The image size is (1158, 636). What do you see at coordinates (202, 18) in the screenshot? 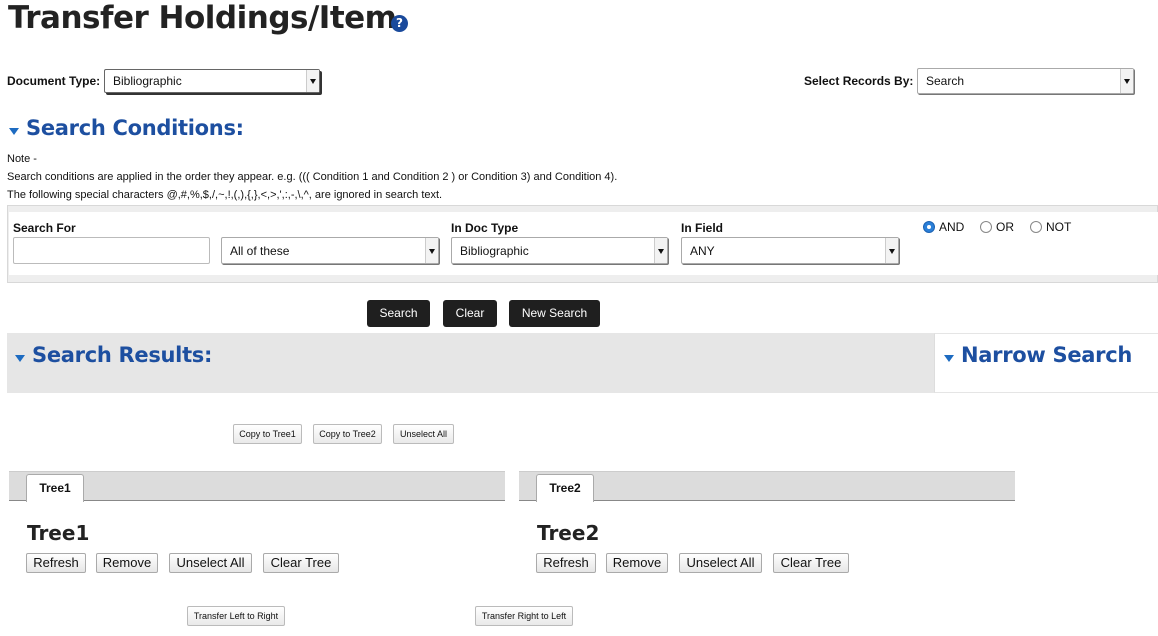
I see `page-title: Transfer Holdings/Item` at bounding box center [202, 18].